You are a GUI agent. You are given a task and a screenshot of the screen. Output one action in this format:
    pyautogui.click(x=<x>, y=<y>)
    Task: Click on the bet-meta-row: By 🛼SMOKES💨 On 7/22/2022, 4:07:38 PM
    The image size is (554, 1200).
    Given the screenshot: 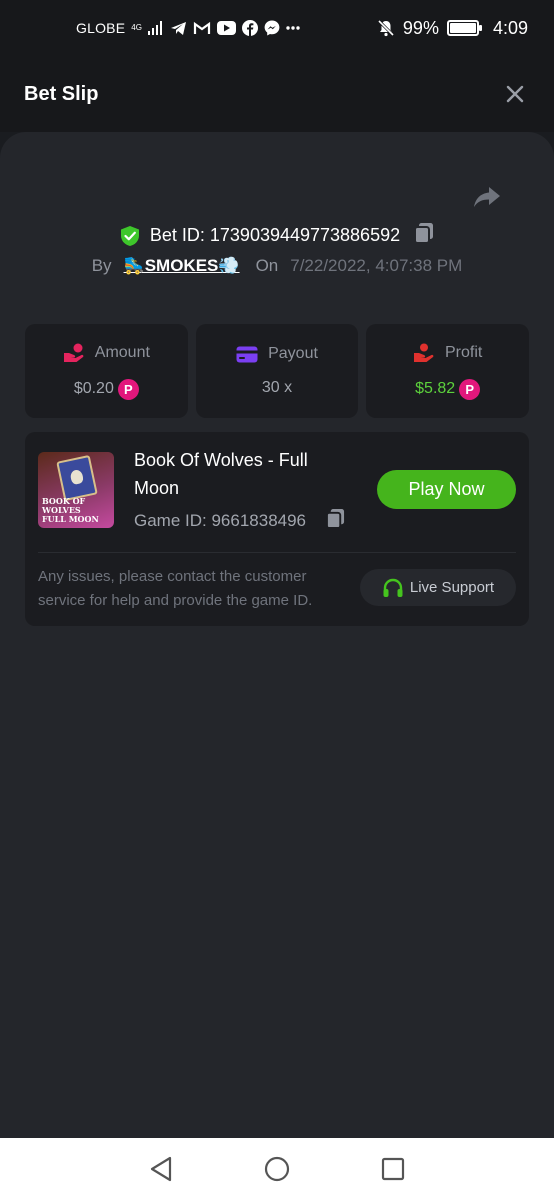 What is the action you would take?
    pyautogui.click(x=277, y=266)
    